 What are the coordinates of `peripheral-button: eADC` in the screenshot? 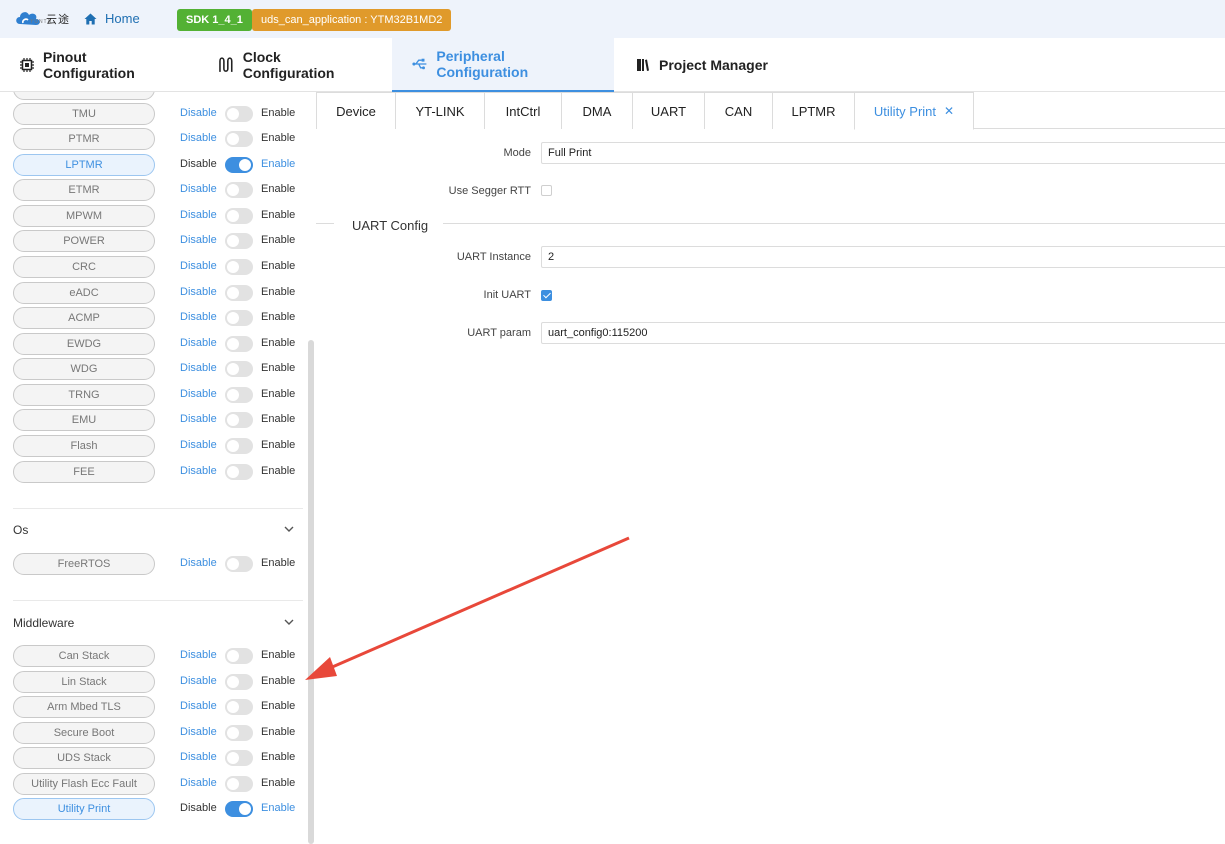 It's located at (84, 293).